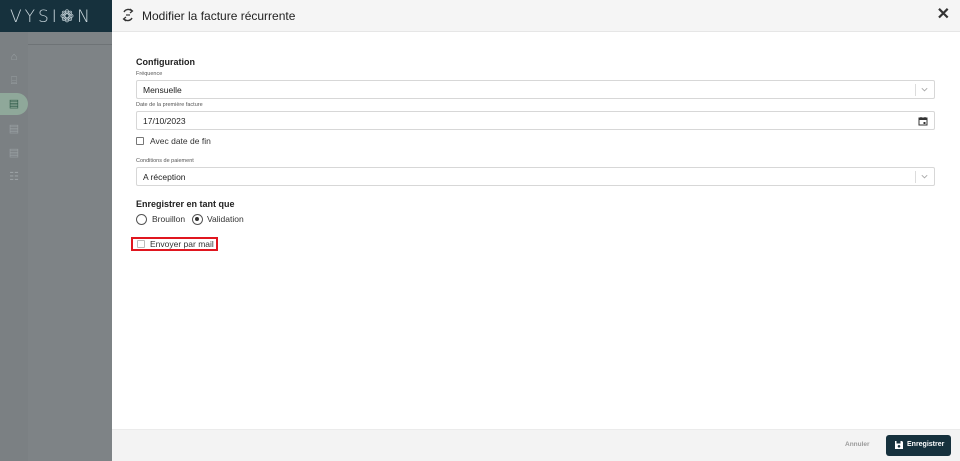 Image resolution: width=960 pixels, height=461 pixels. Describe the element at coordinates (174, 244) in the screenshot. I see `highlight-annotation` at that location.